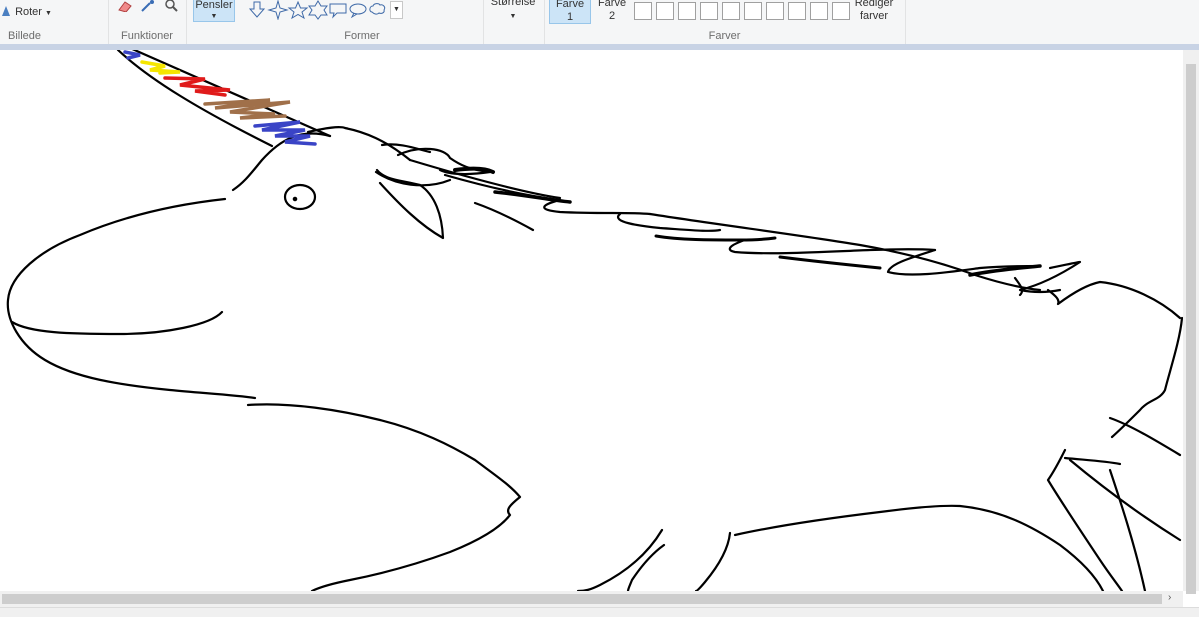  What do you see at coordinates (278, 10) in the screenshot?
I see `star-four-icon` at bounding box center [278, 10].